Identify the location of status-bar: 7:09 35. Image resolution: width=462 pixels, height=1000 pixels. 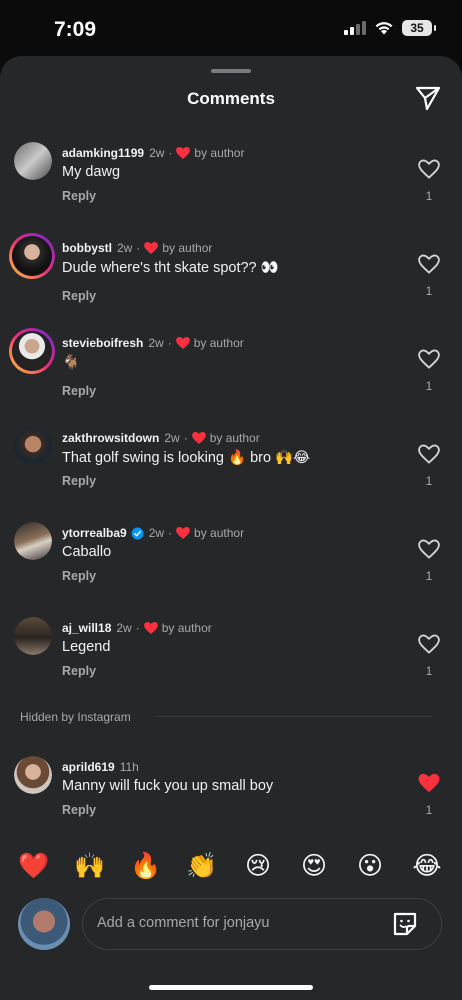
(231, 30).